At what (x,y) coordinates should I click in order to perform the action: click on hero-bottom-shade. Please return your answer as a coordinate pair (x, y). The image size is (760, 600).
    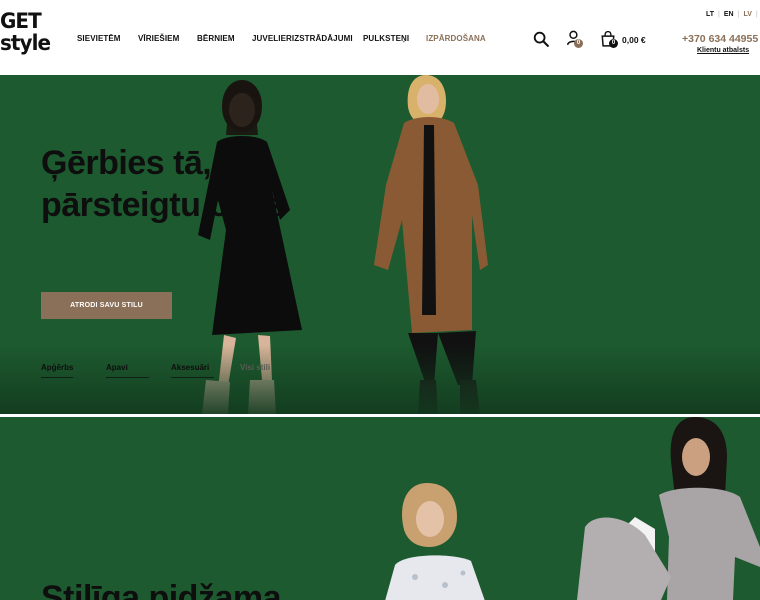
    Looking at the image, I should click on (380, 379).